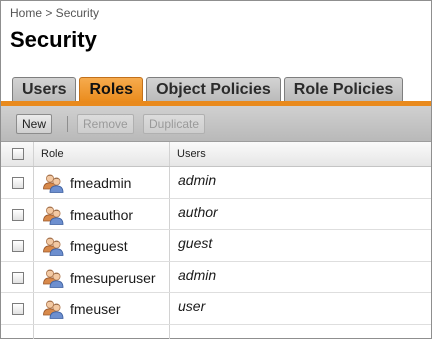  I want to click on select-all-checkbox, so click(18, 154).